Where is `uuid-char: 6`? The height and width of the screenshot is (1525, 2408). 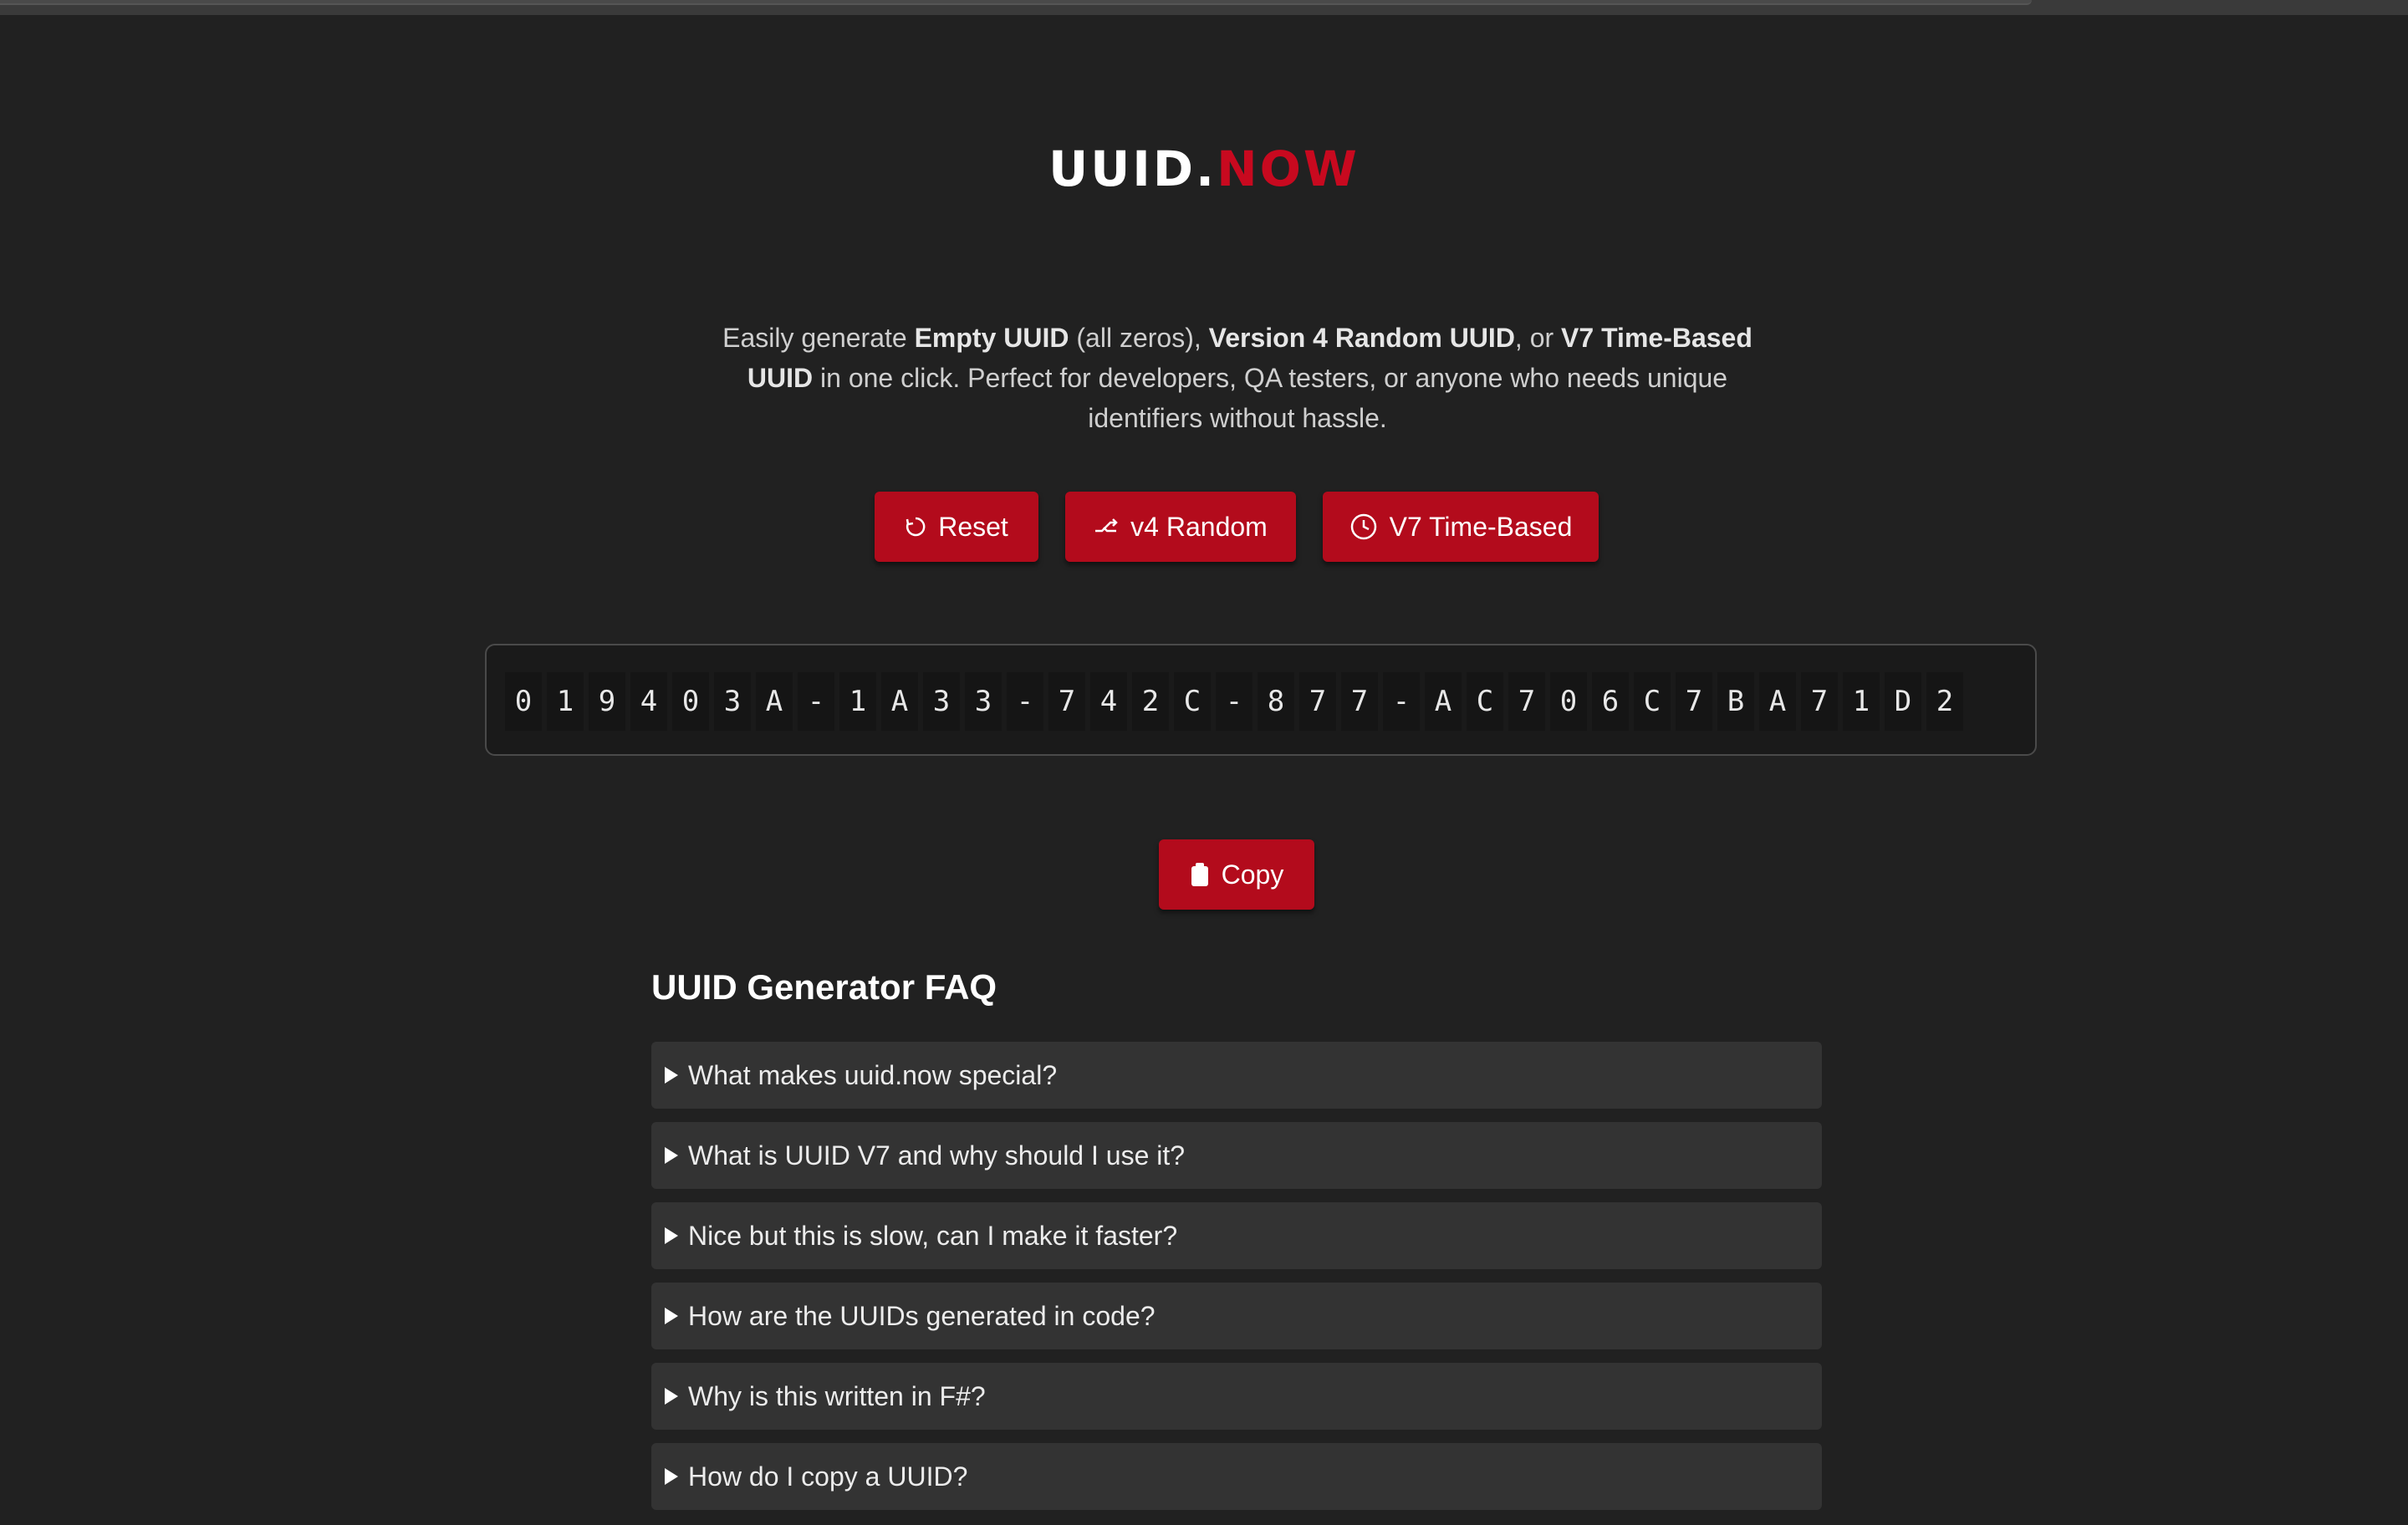
uuid-char: 6 is located at coordinates (1611, 701).